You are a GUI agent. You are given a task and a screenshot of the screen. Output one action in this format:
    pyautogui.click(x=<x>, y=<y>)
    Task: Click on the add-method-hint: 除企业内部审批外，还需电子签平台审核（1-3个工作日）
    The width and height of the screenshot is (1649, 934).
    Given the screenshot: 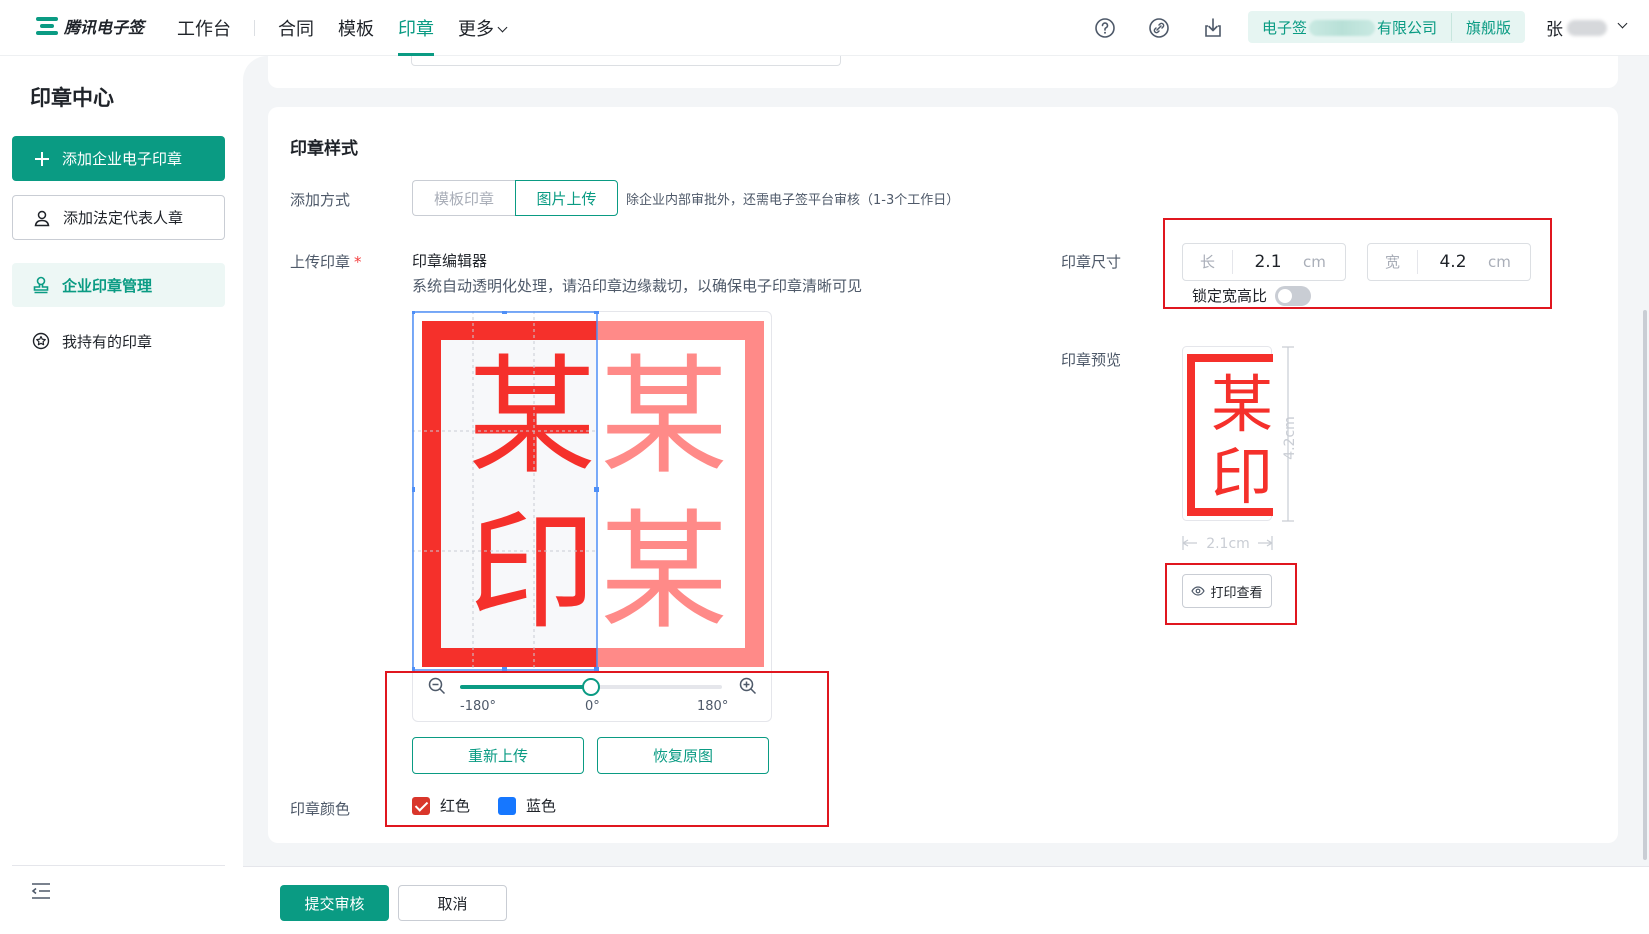 What is the action you would take?
    pyautogui.click(x=793, y=200)
    